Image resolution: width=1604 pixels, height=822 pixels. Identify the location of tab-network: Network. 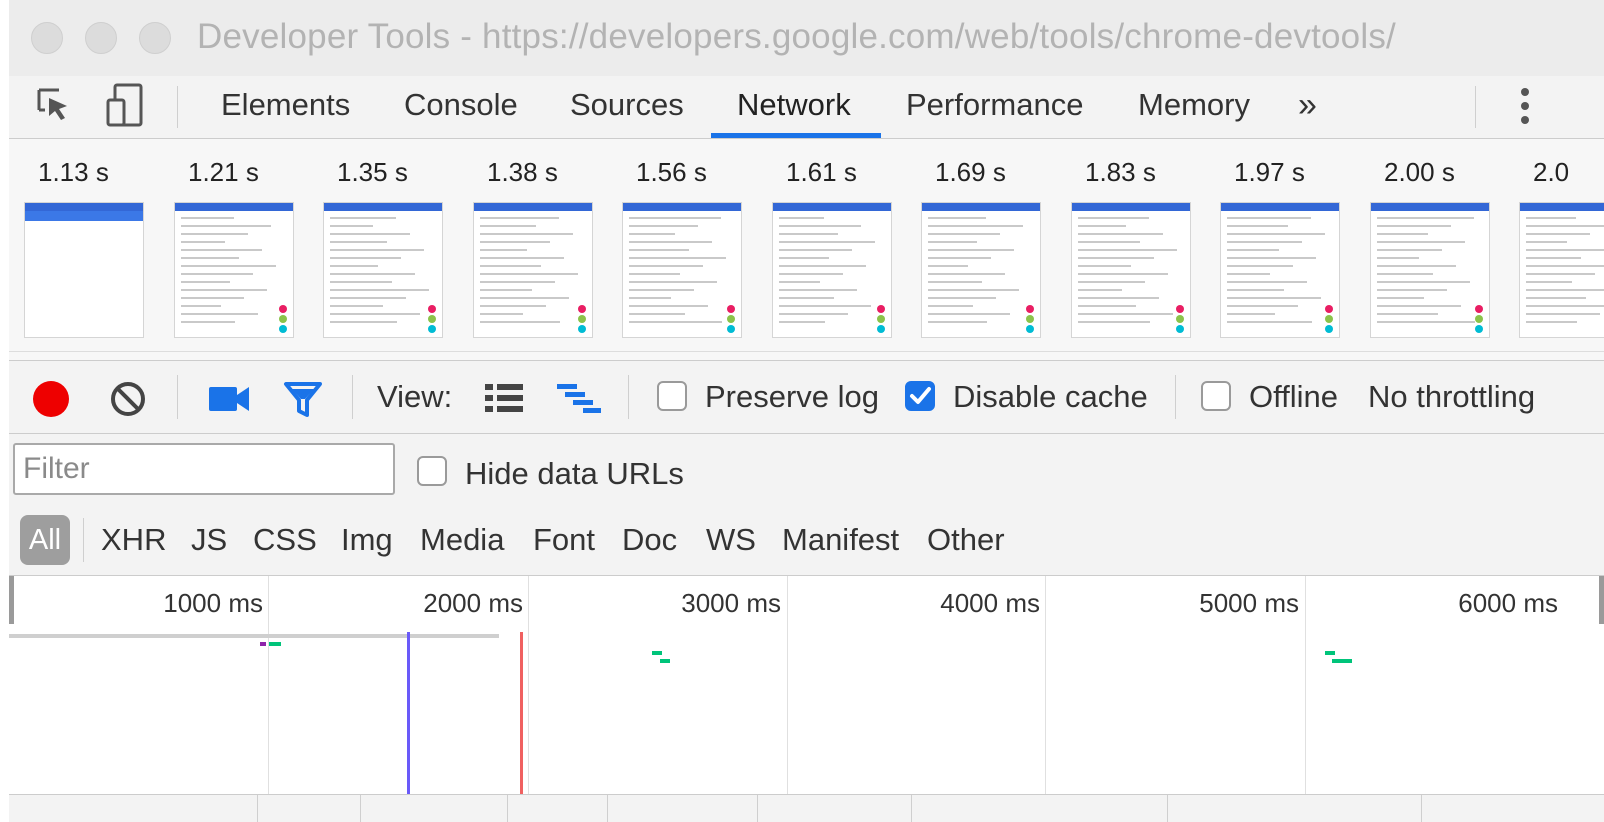
(794, 107).